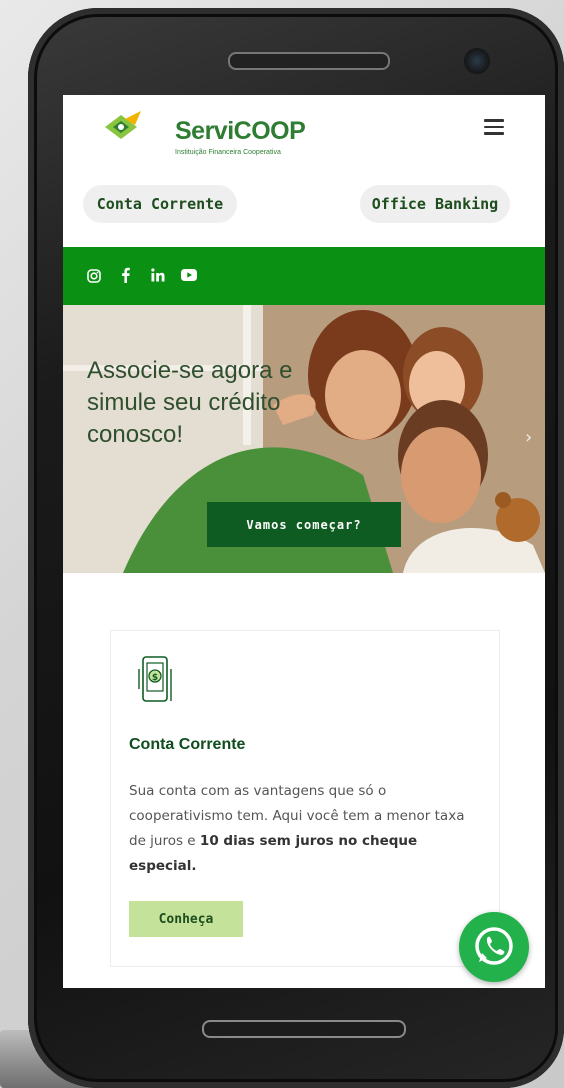  I want to click on phone-home-bar, so click(304, 1029).